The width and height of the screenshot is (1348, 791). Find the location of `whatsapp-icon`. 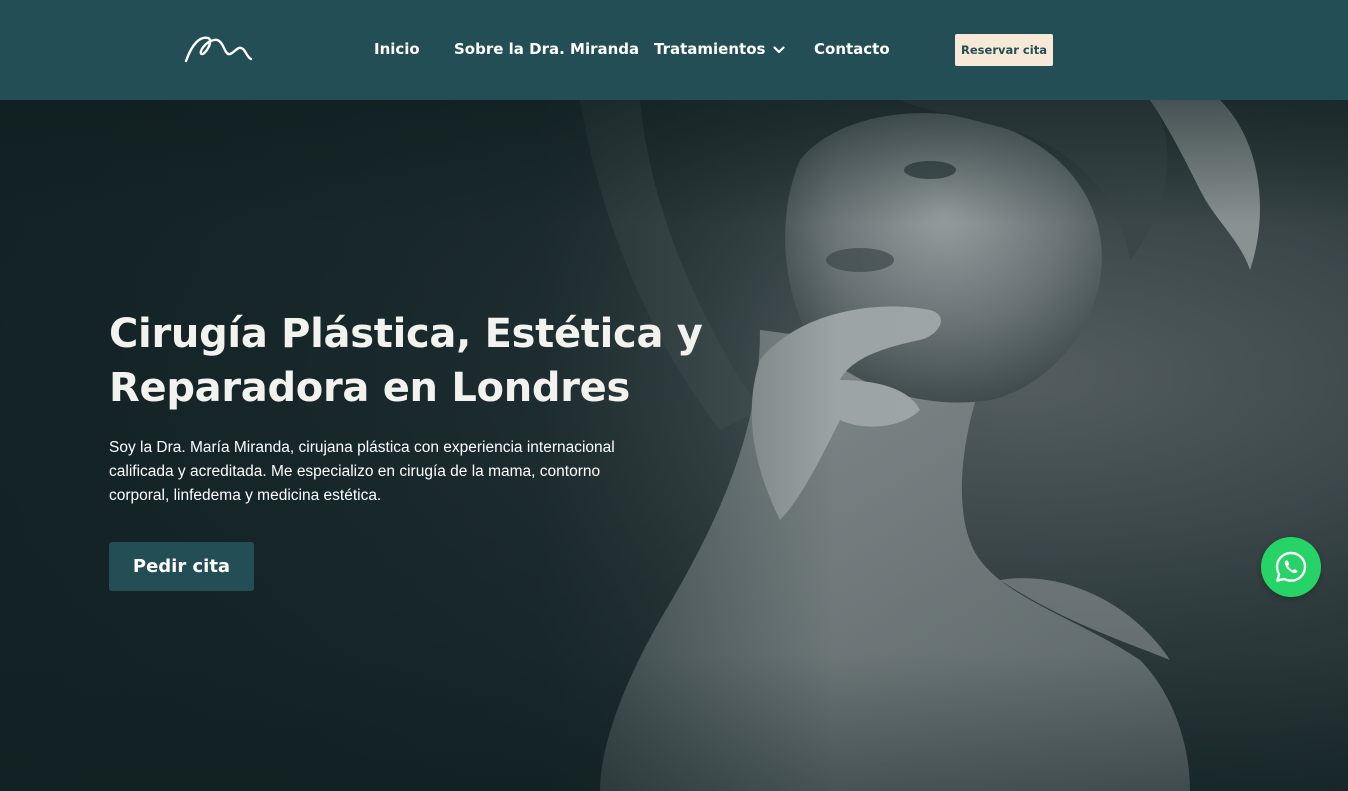

whatsapp-icon is located at coordinates (1291, 566).